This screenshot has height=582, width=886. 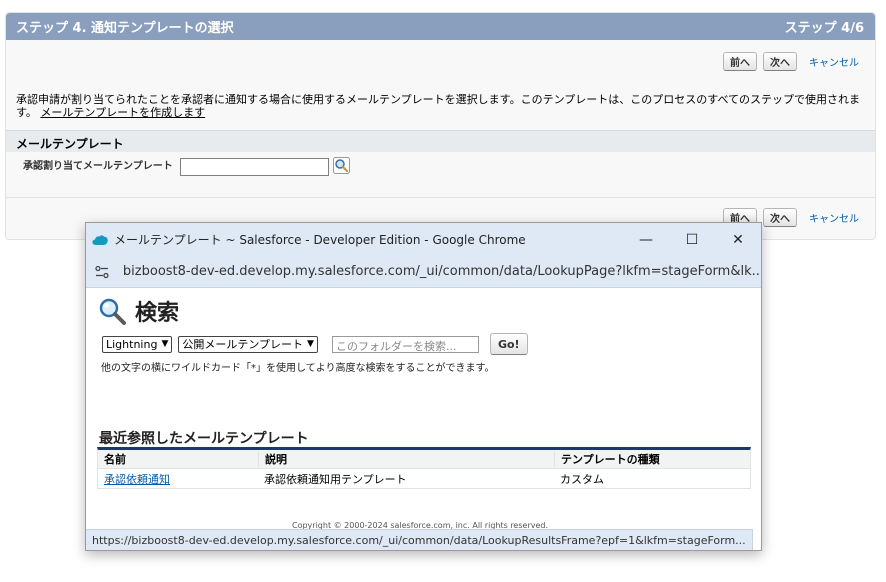 I want to click on template-type-cell: カスタム, so click(x=582, y=479).